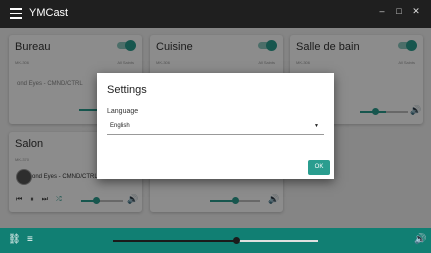 The height and width of the screenshot is (253, 431). What do you see at coordinates (399, 11) in the screenshot?
I see `maximize-button: □` at bounding box center [399, 11].